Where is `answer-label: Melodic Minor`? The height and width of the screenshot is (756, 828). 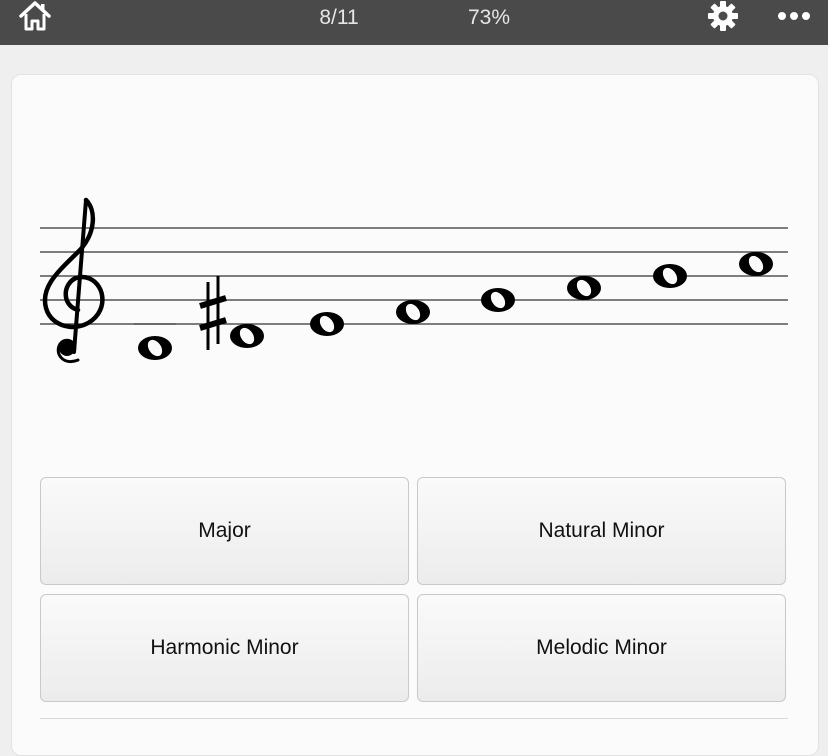
answer-label: Melodic Minor is located at coordinates (601, 647).